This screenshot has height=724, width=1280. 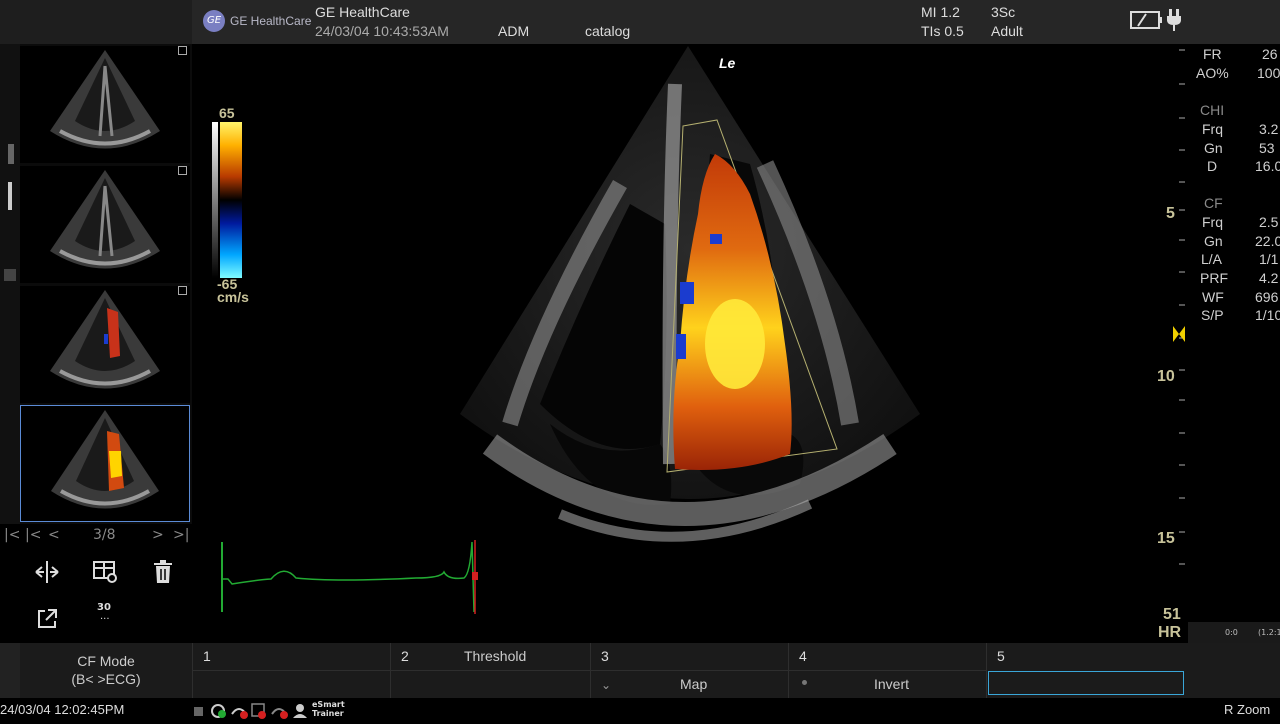 What do you see at coordinates (105, 463) in the screenshot?
I see `thumbnail-4-selected` at bounding box center [105, 463].